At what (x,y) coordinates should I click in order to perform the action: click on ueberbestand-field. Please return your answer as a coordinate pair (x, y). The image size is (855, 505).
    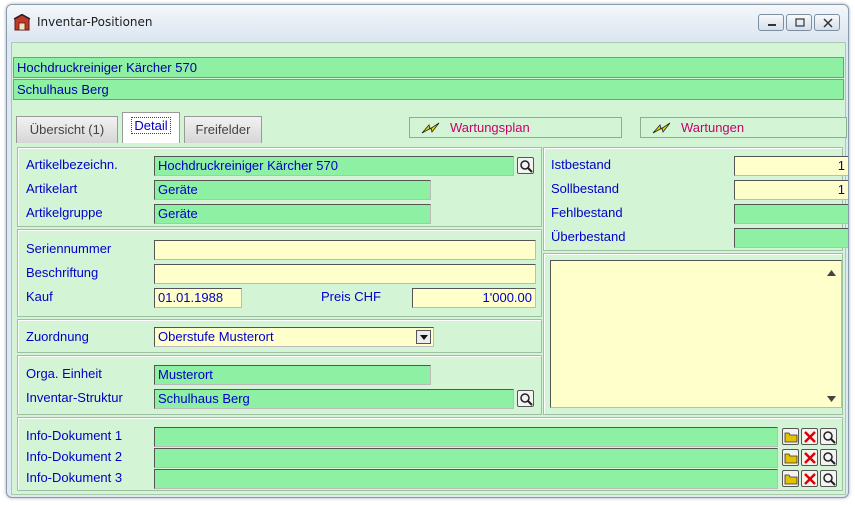
    Looking at the image, I should click on (791, 238).